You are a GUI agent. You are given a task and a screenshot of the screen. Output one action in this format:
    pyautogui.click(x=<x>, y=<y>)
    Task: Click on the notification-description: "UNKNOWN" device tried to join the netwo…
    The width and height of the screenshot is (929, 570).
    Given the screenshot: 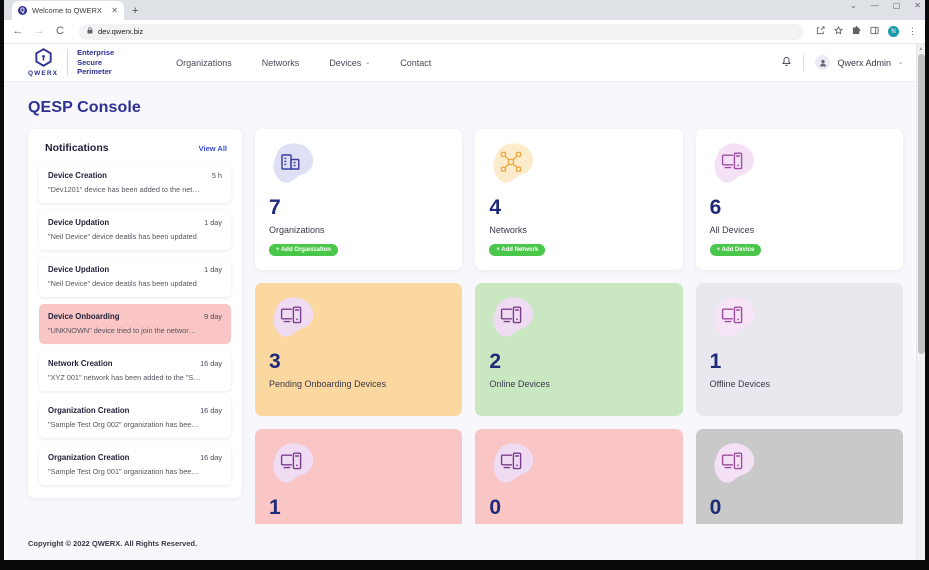 What is the action you would take?
    pyautogui.click(x=122, y=330)
    